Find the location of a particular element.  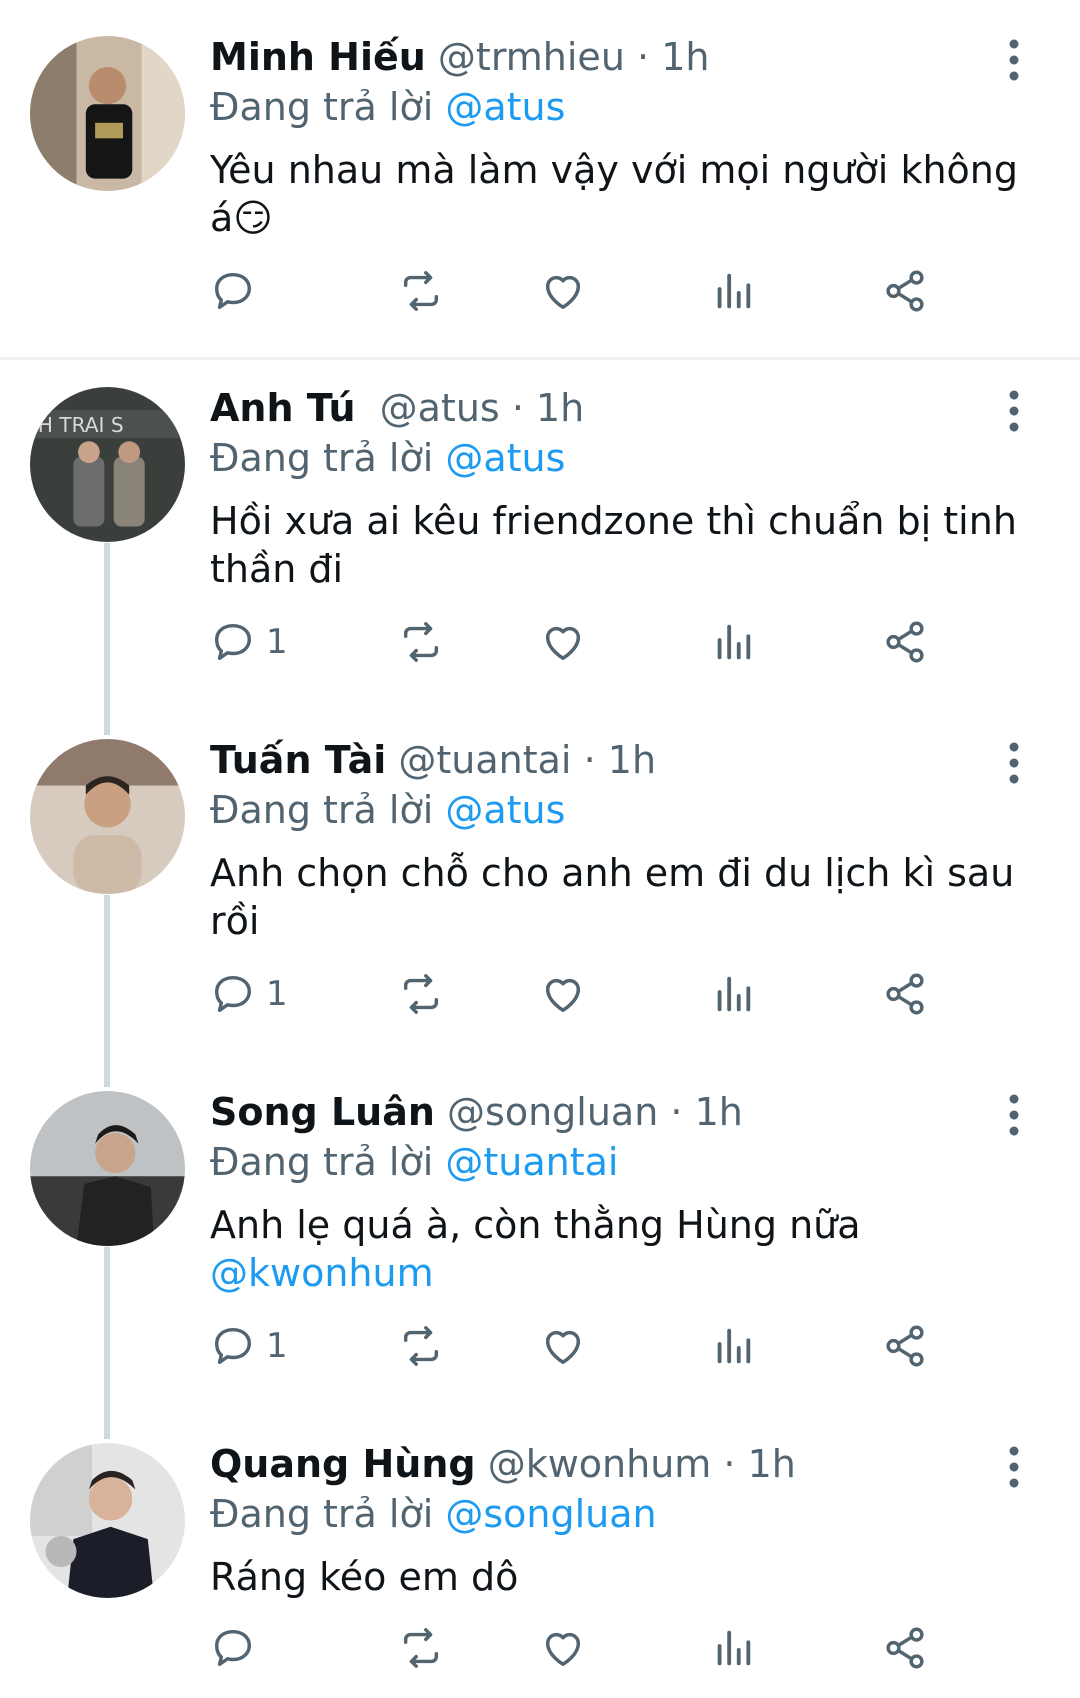

tweet-header: Song Luân @songluan · 1h is located at coordinates (615, 1112).